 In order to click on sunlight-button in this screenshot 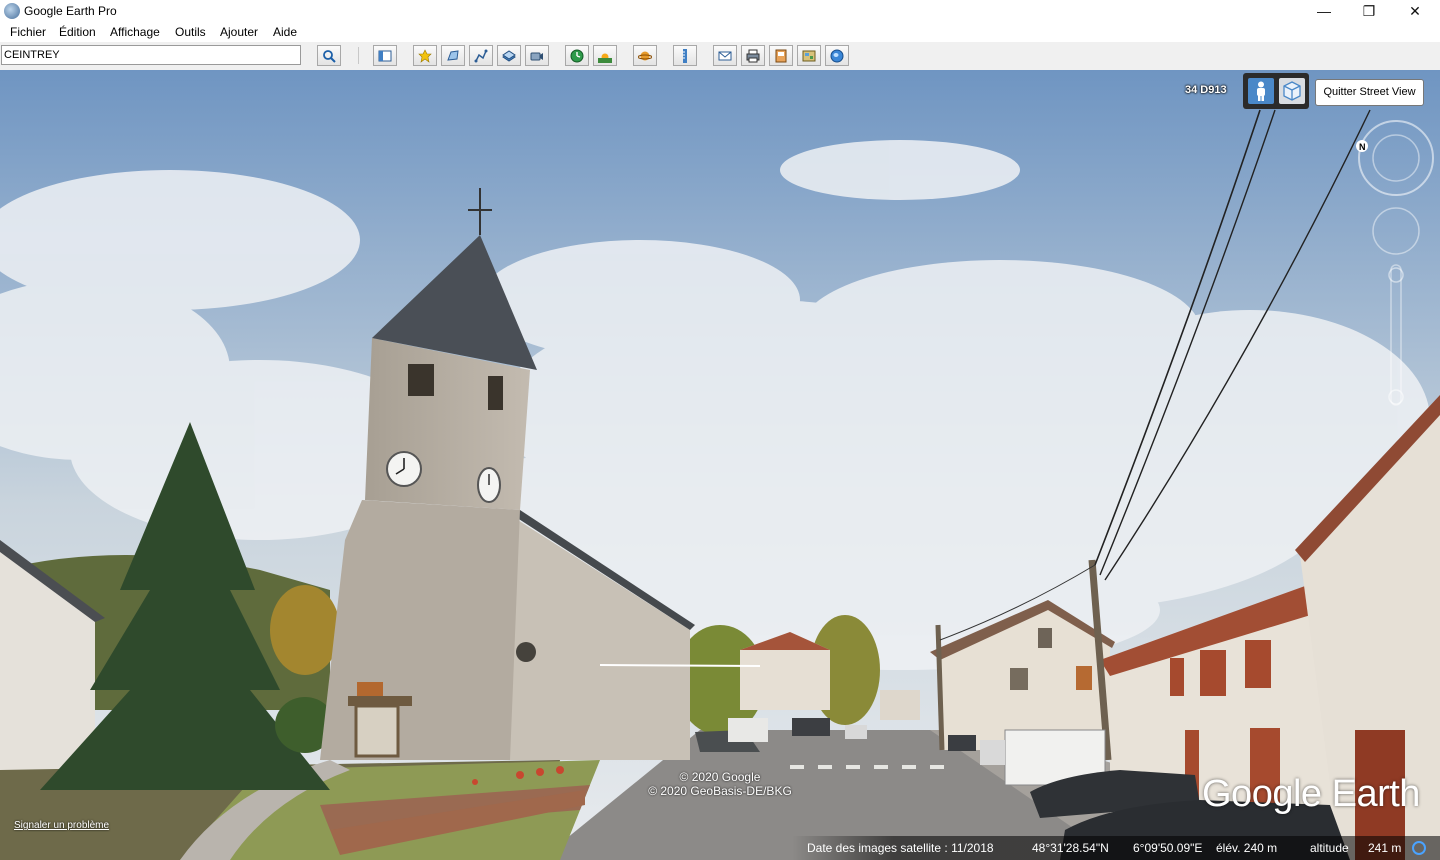, I will do `click(605, 55)`.